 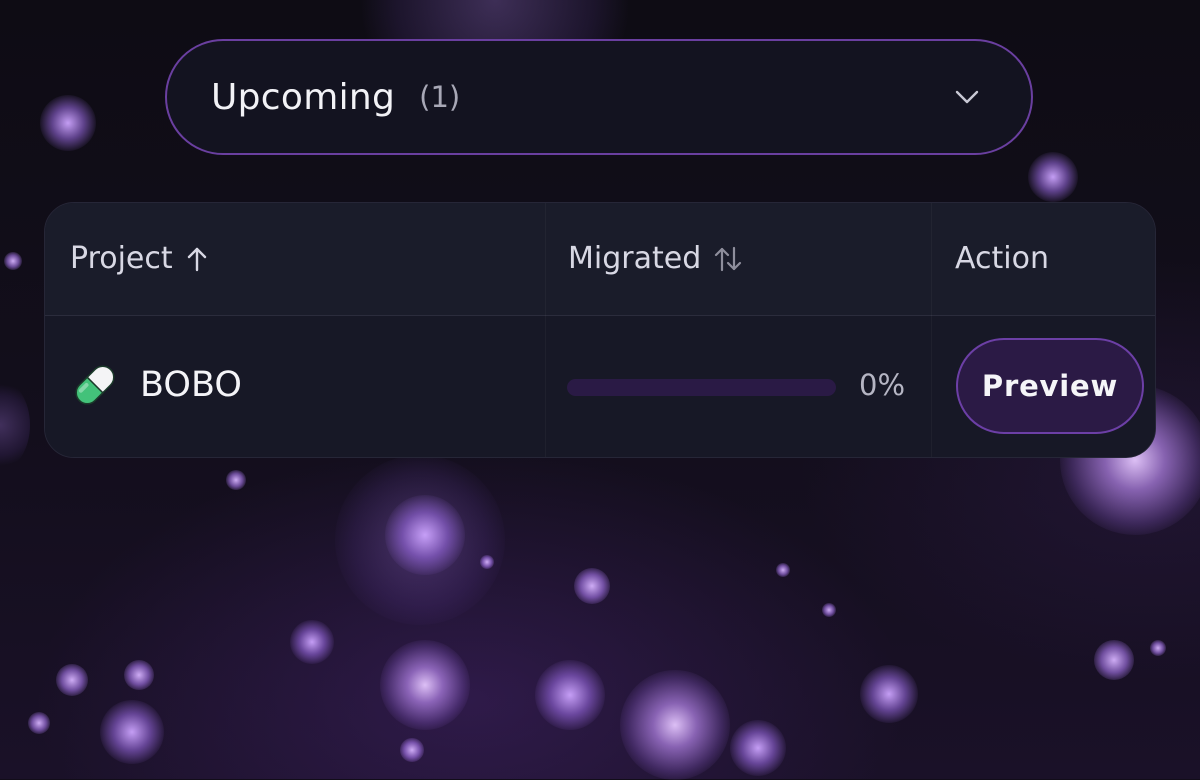 I want to click on pill-icon, so click(x=95, y=385).